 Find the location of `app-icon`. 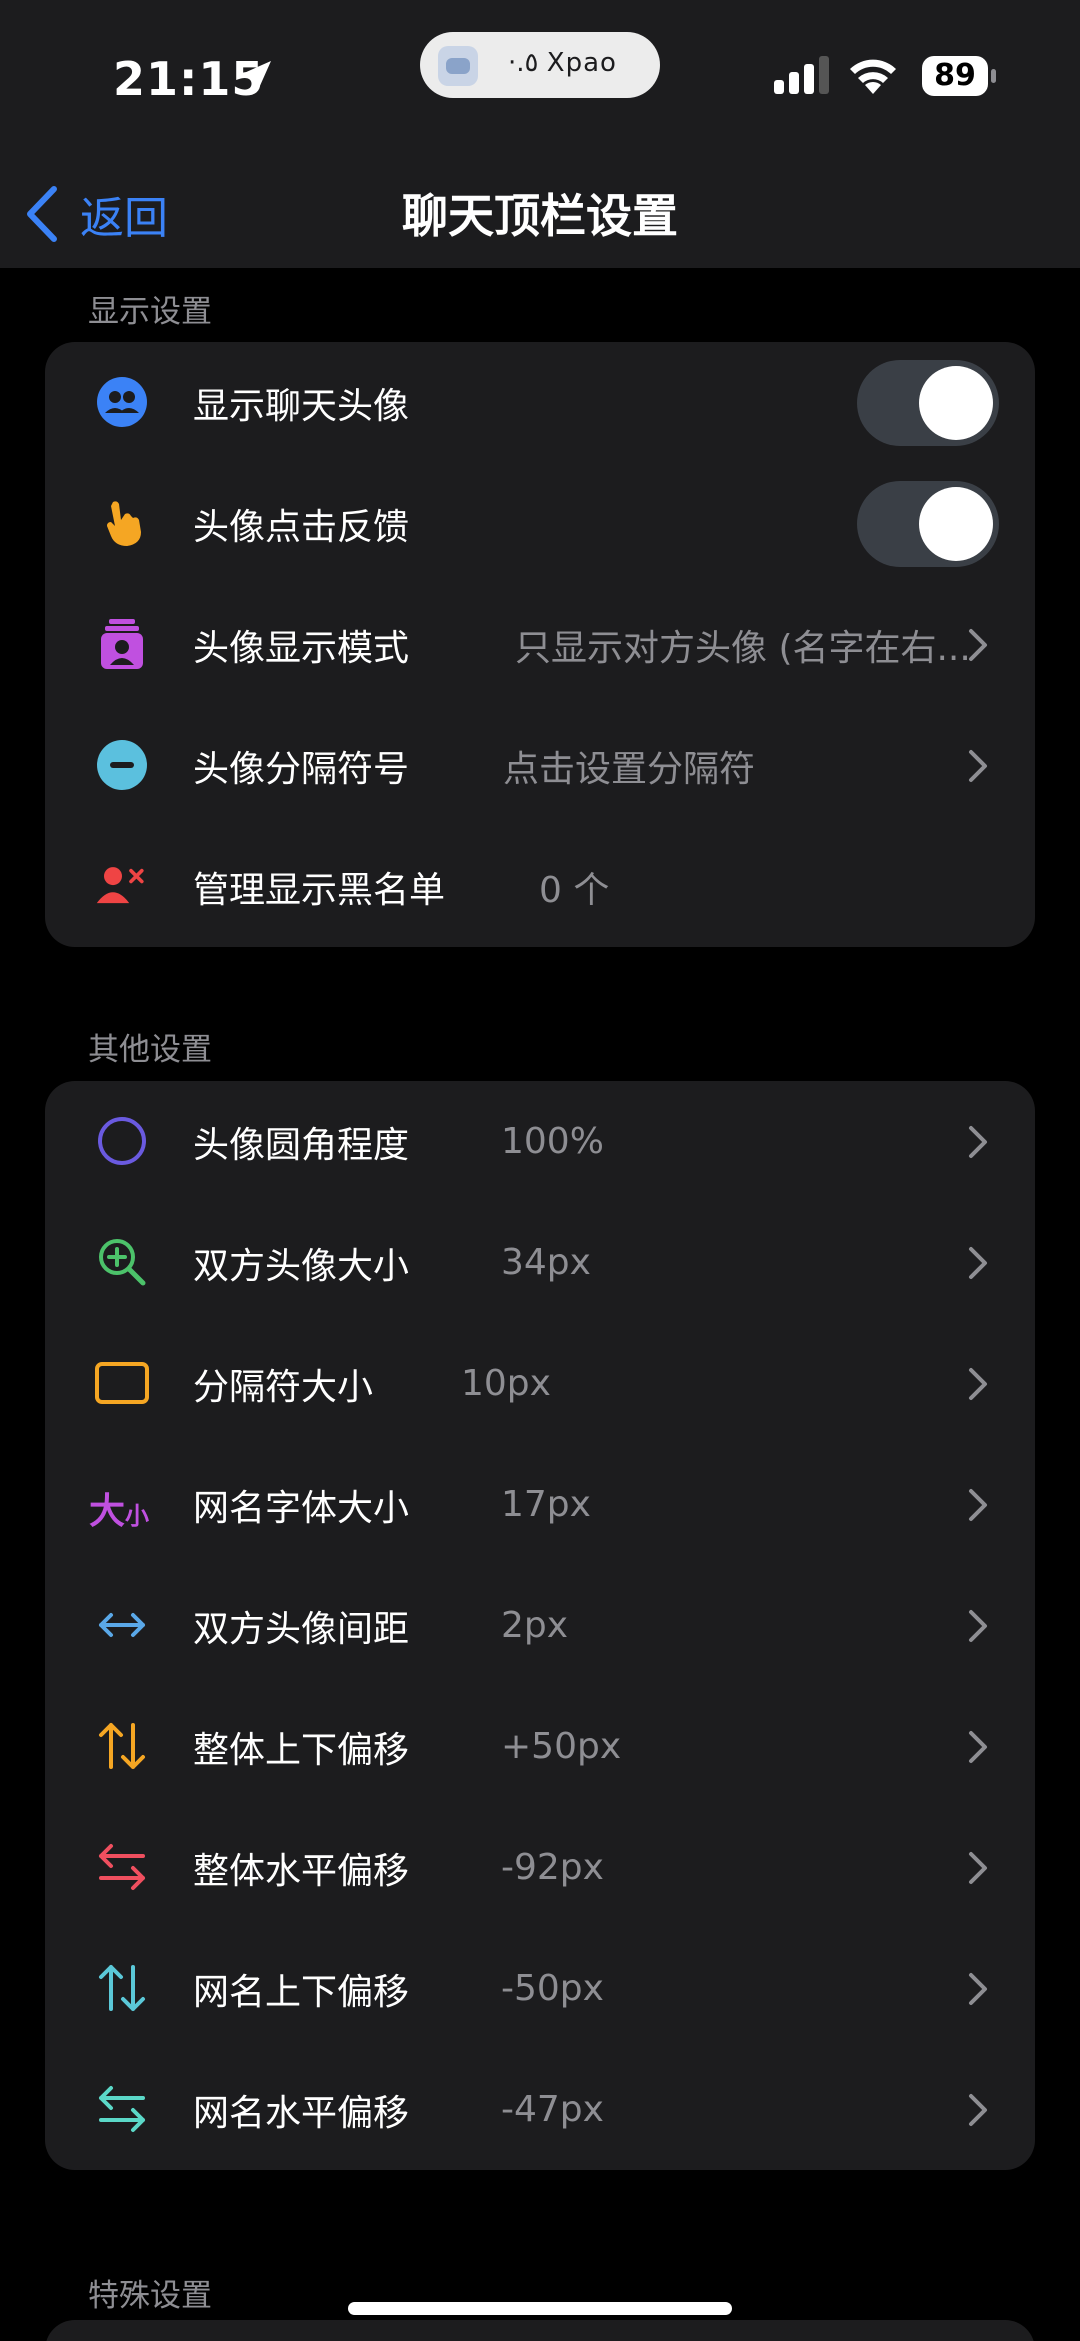

app-icon is located at coordinates (458, 66).